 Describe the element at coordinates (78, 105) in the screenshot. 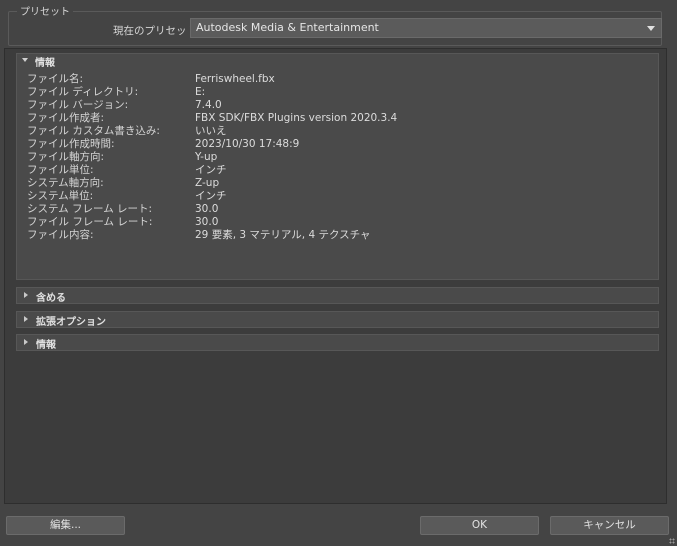

I see `info-label: ファイル バージョン:` at that location.